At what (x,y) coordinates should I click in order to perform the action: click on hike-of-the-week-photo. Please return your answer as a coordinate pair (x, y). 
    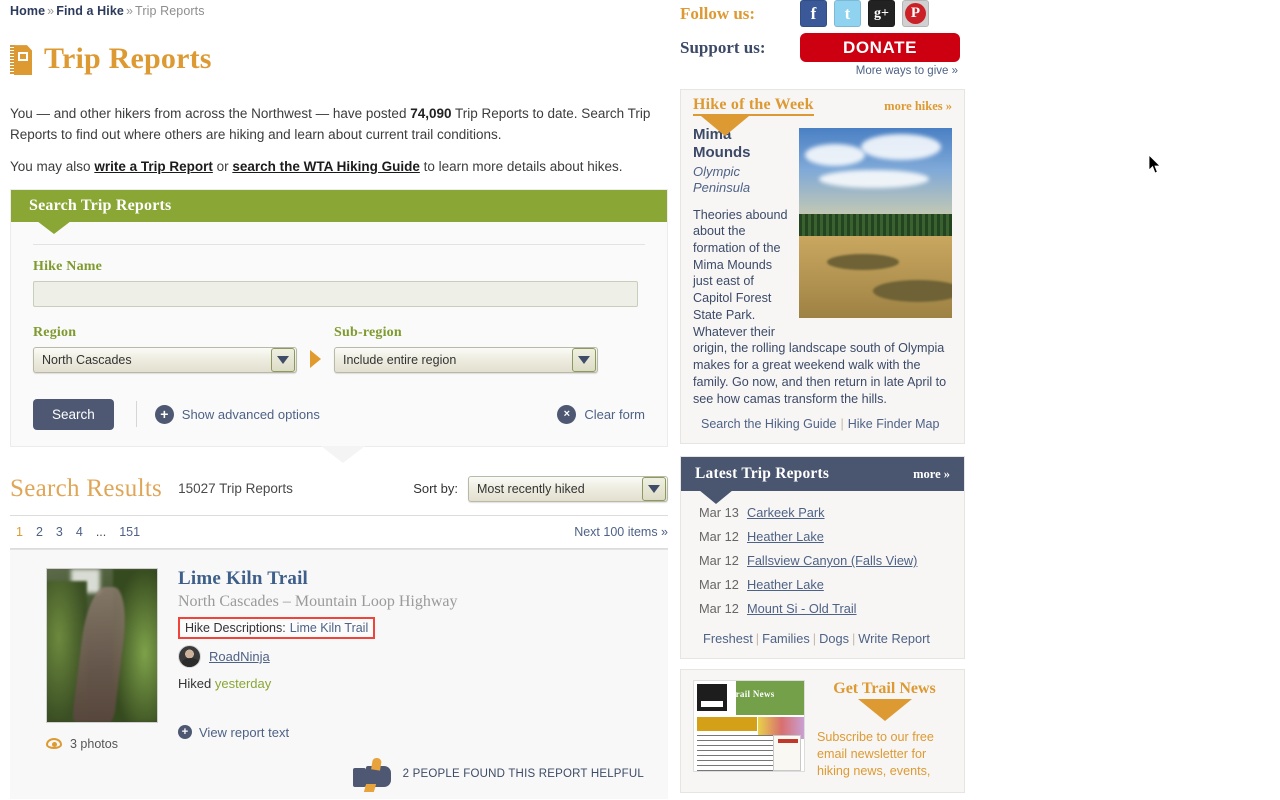
    Looking at the image, I should click on (875, 223).